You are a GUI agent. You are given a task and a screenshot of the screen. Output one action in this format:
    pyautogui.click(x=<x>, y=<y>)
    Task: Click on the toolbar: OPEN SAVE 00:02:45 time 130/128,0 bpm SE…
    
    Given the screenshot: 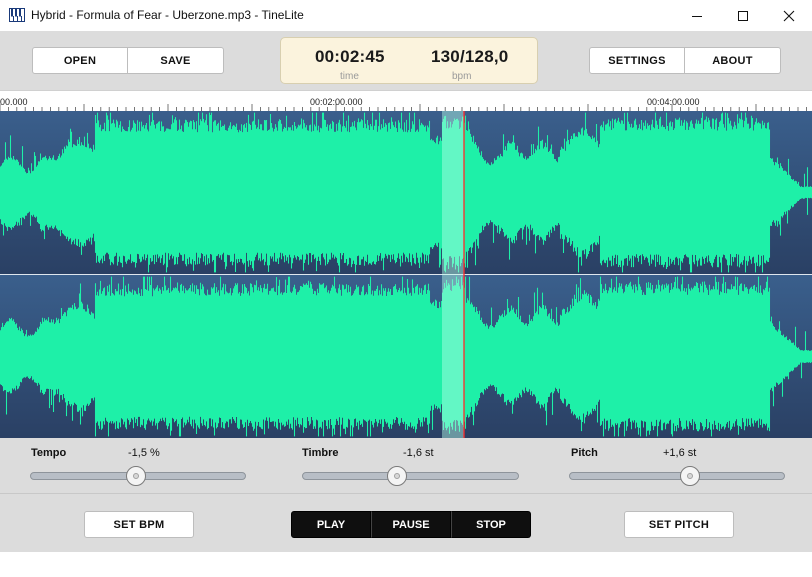 What is the action you would take?
    pyautogui.click(x=406, y=60)
    